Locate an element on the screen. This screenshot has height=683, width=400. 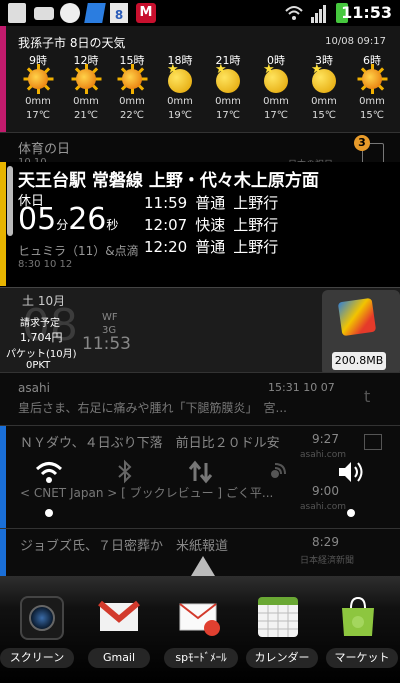
bluetooth-toggle is located at coordinates (125, 489).